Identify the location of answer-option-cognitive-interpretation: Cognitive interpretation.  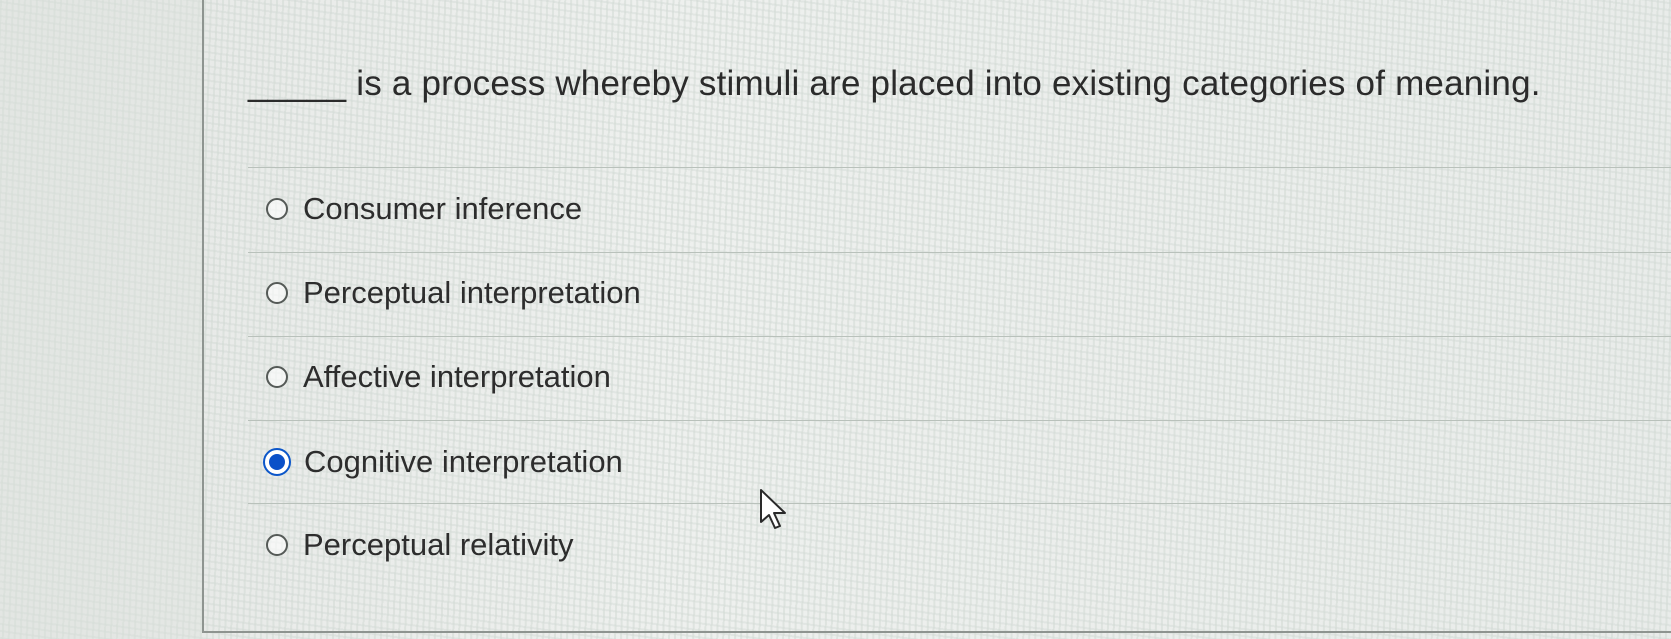
(443, 462).